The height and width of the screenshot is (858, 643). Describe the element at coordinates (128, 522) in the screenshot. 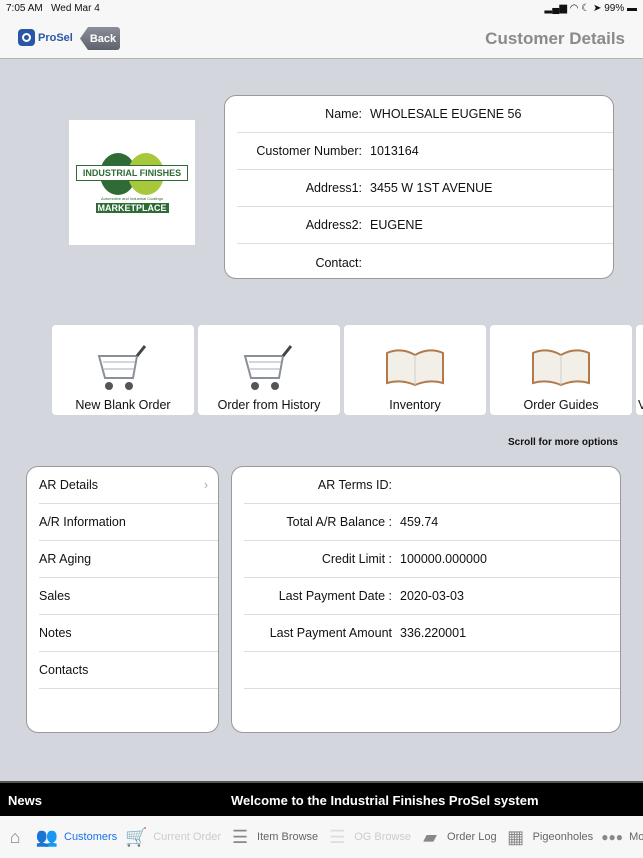

I see `menu-item-ar-information: A/R Information` at that location.